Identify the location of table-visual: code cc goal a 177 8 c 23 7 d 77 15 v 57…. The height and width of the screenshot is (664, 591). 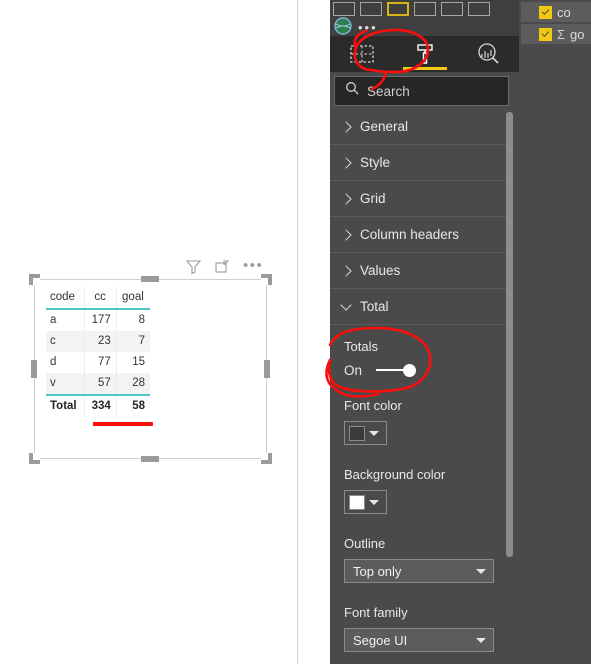
(98, 352).